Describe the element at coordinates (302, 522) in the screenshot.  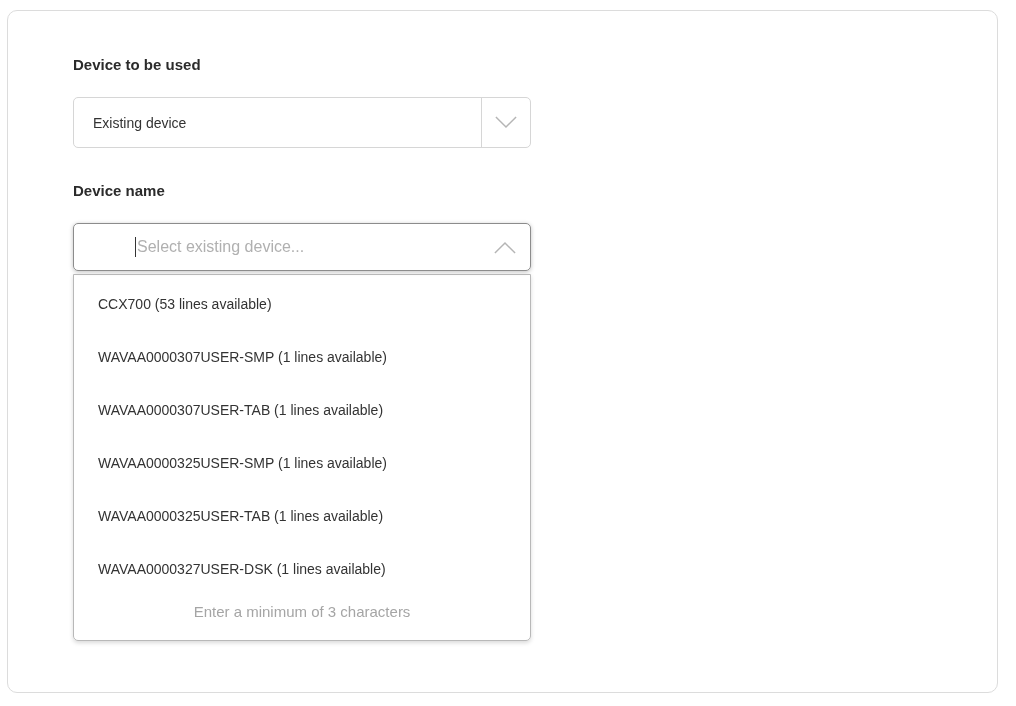
I see `dropdown-option: WAVAA0000325USER-TAB (1 lines available)` at that location.